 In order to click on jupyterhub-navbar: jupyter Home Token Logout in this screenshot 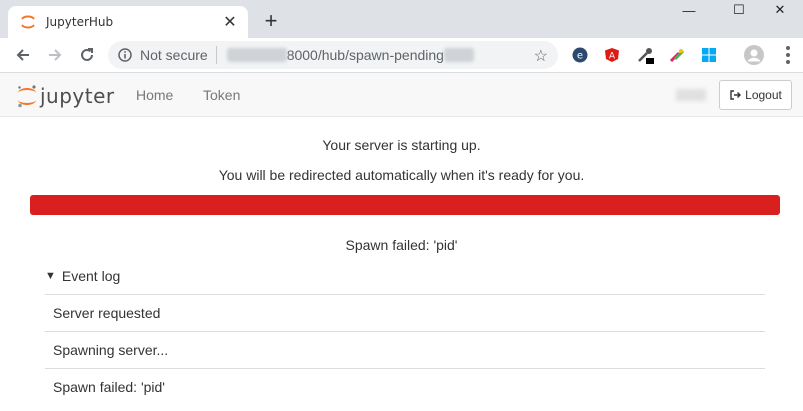, I will do `click(401, 95)`.